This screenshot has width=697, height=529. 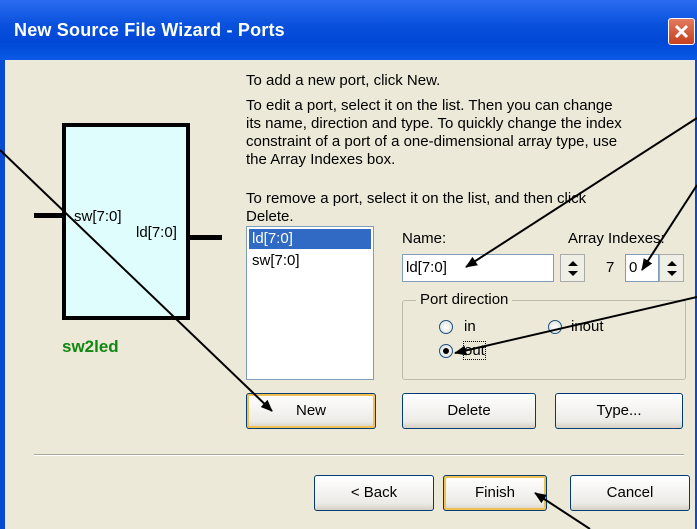 What do you see at coordinates (321, 159) in the screenshot?
I see `instruction-edit-4: the Array Indexes box.` at bounding box center [321, 159].